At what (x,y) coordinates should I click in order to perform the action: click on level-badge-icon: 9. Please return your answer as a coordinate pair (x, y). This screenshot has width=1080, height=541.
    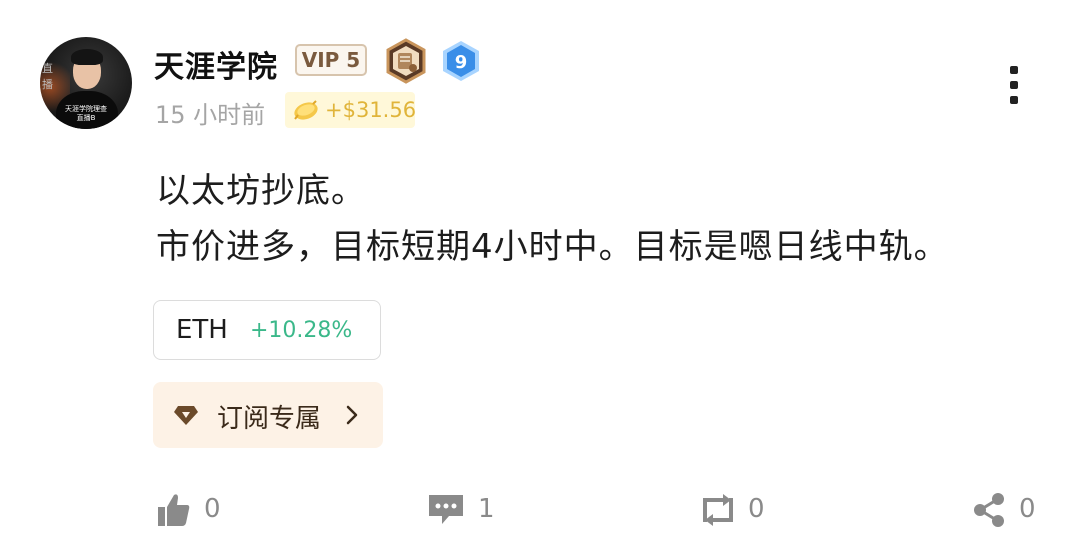
    Looking at the image, I should click on (461, 61).